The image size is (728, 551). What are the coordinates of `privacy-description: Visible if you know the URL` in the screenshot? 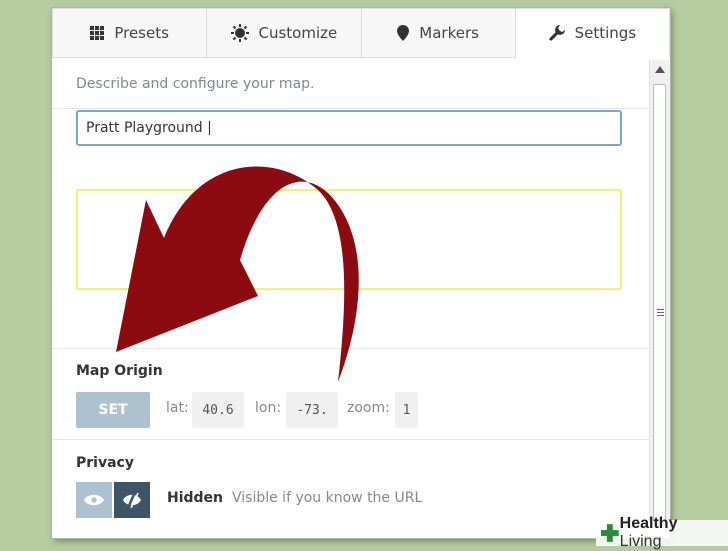 It's located at (327, 498).